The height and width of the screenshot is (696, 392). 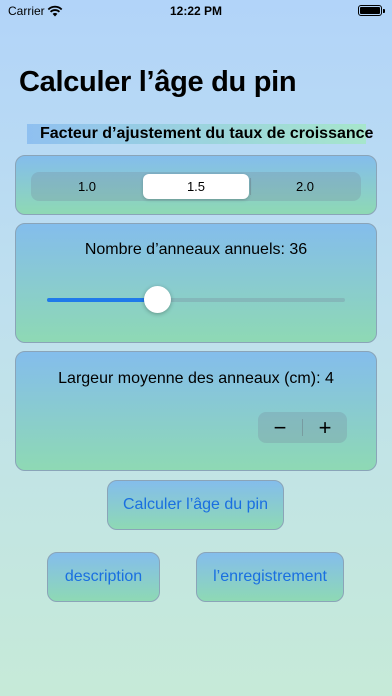 I want to click on description-button: description, so click(x=103, y=577).